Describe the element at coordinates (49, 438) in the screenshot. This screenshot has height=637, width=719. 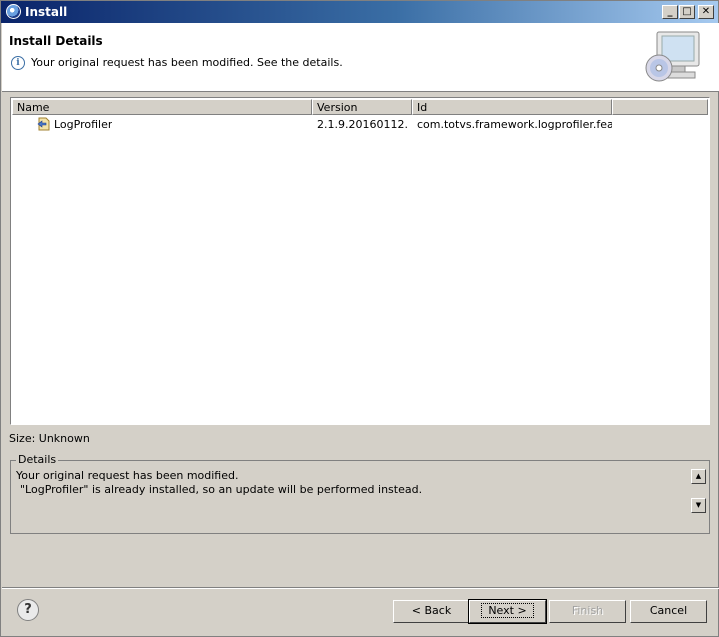
I see `size-label: Size: Unknown` at that location.